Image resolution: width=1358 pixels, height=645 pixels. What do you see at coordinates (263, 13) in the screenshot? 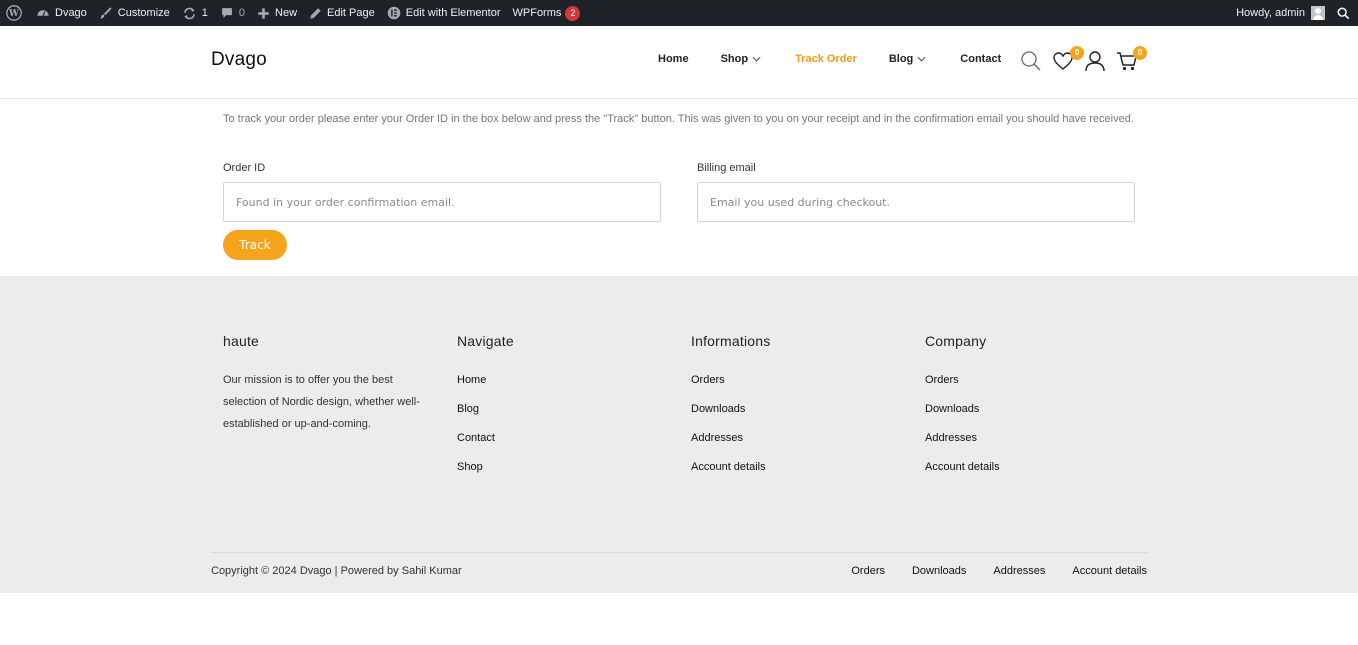
I see `plus-icon` at bounding box center [263, 13].